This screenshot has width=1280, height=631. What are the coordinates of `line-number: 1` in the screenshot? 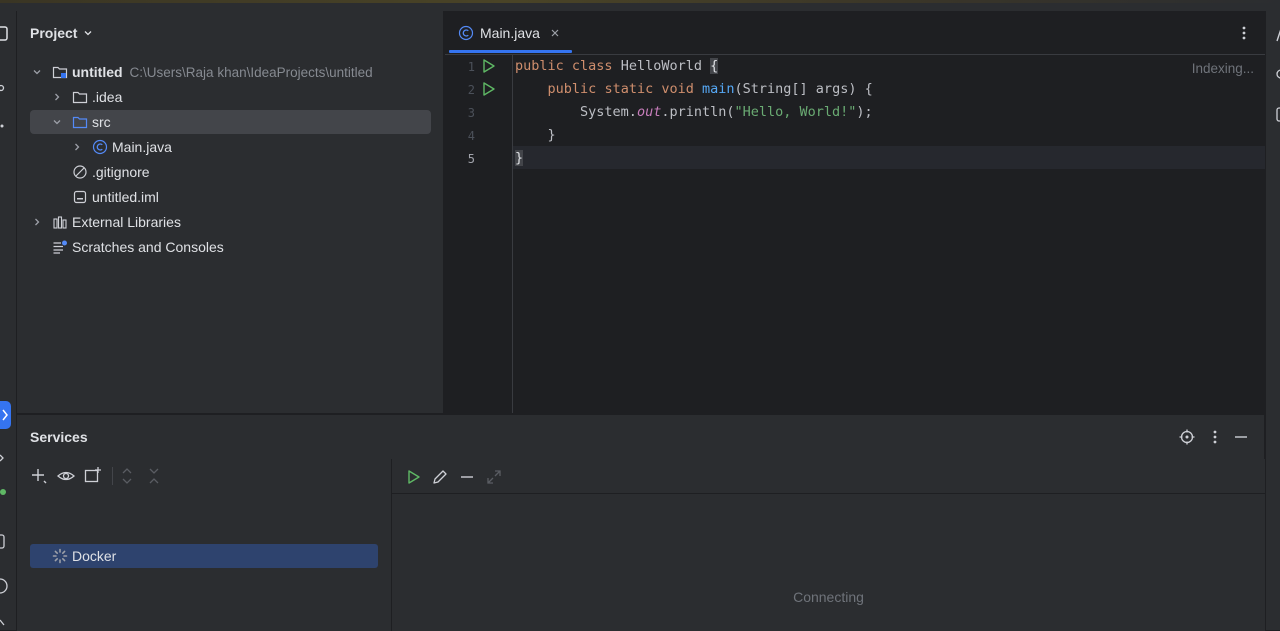 It's located at (471, 67).